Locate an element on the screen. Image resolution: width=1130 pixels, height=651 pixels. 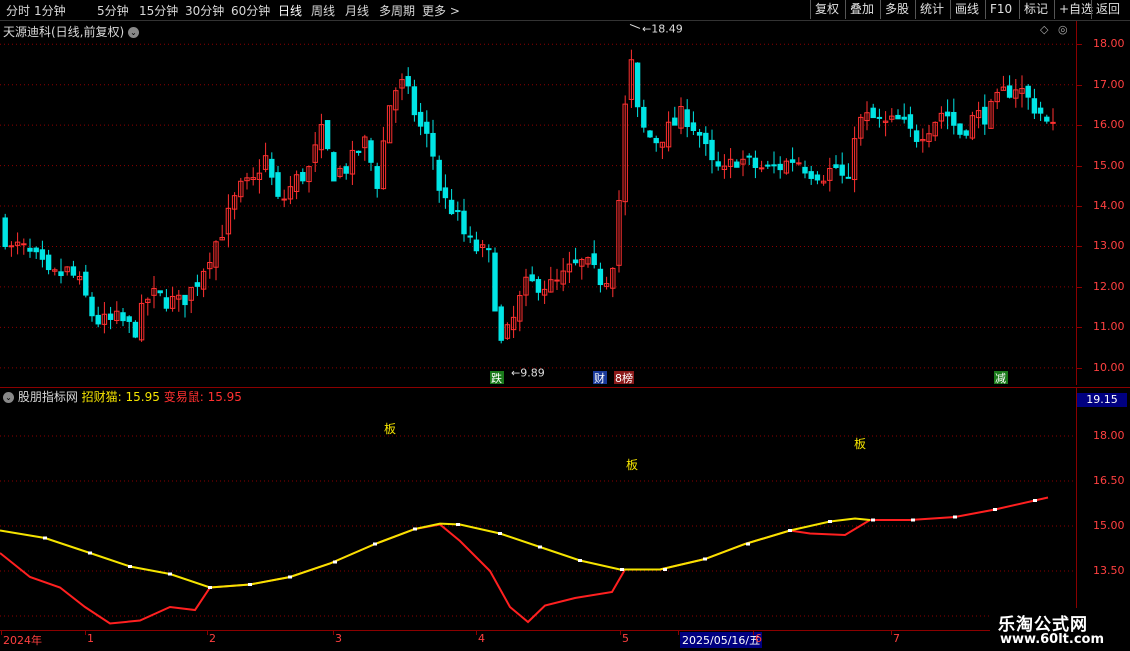
overlay-button: 叠加 is located at coordinates (861, 9).